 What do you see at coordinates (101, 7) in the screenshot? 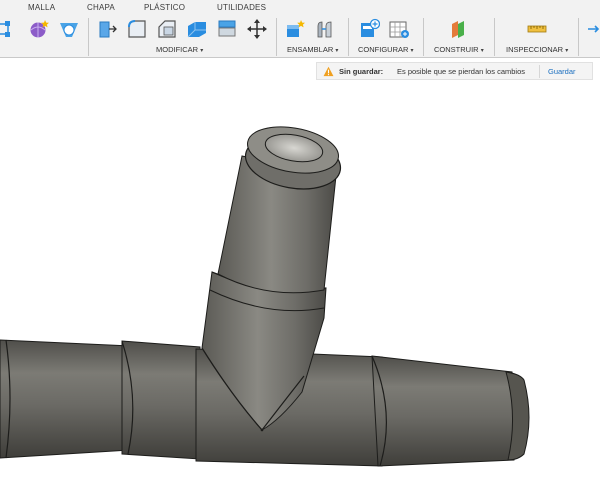
I see `tab-chapa: CHAPA` at bounding box center [101, 7].